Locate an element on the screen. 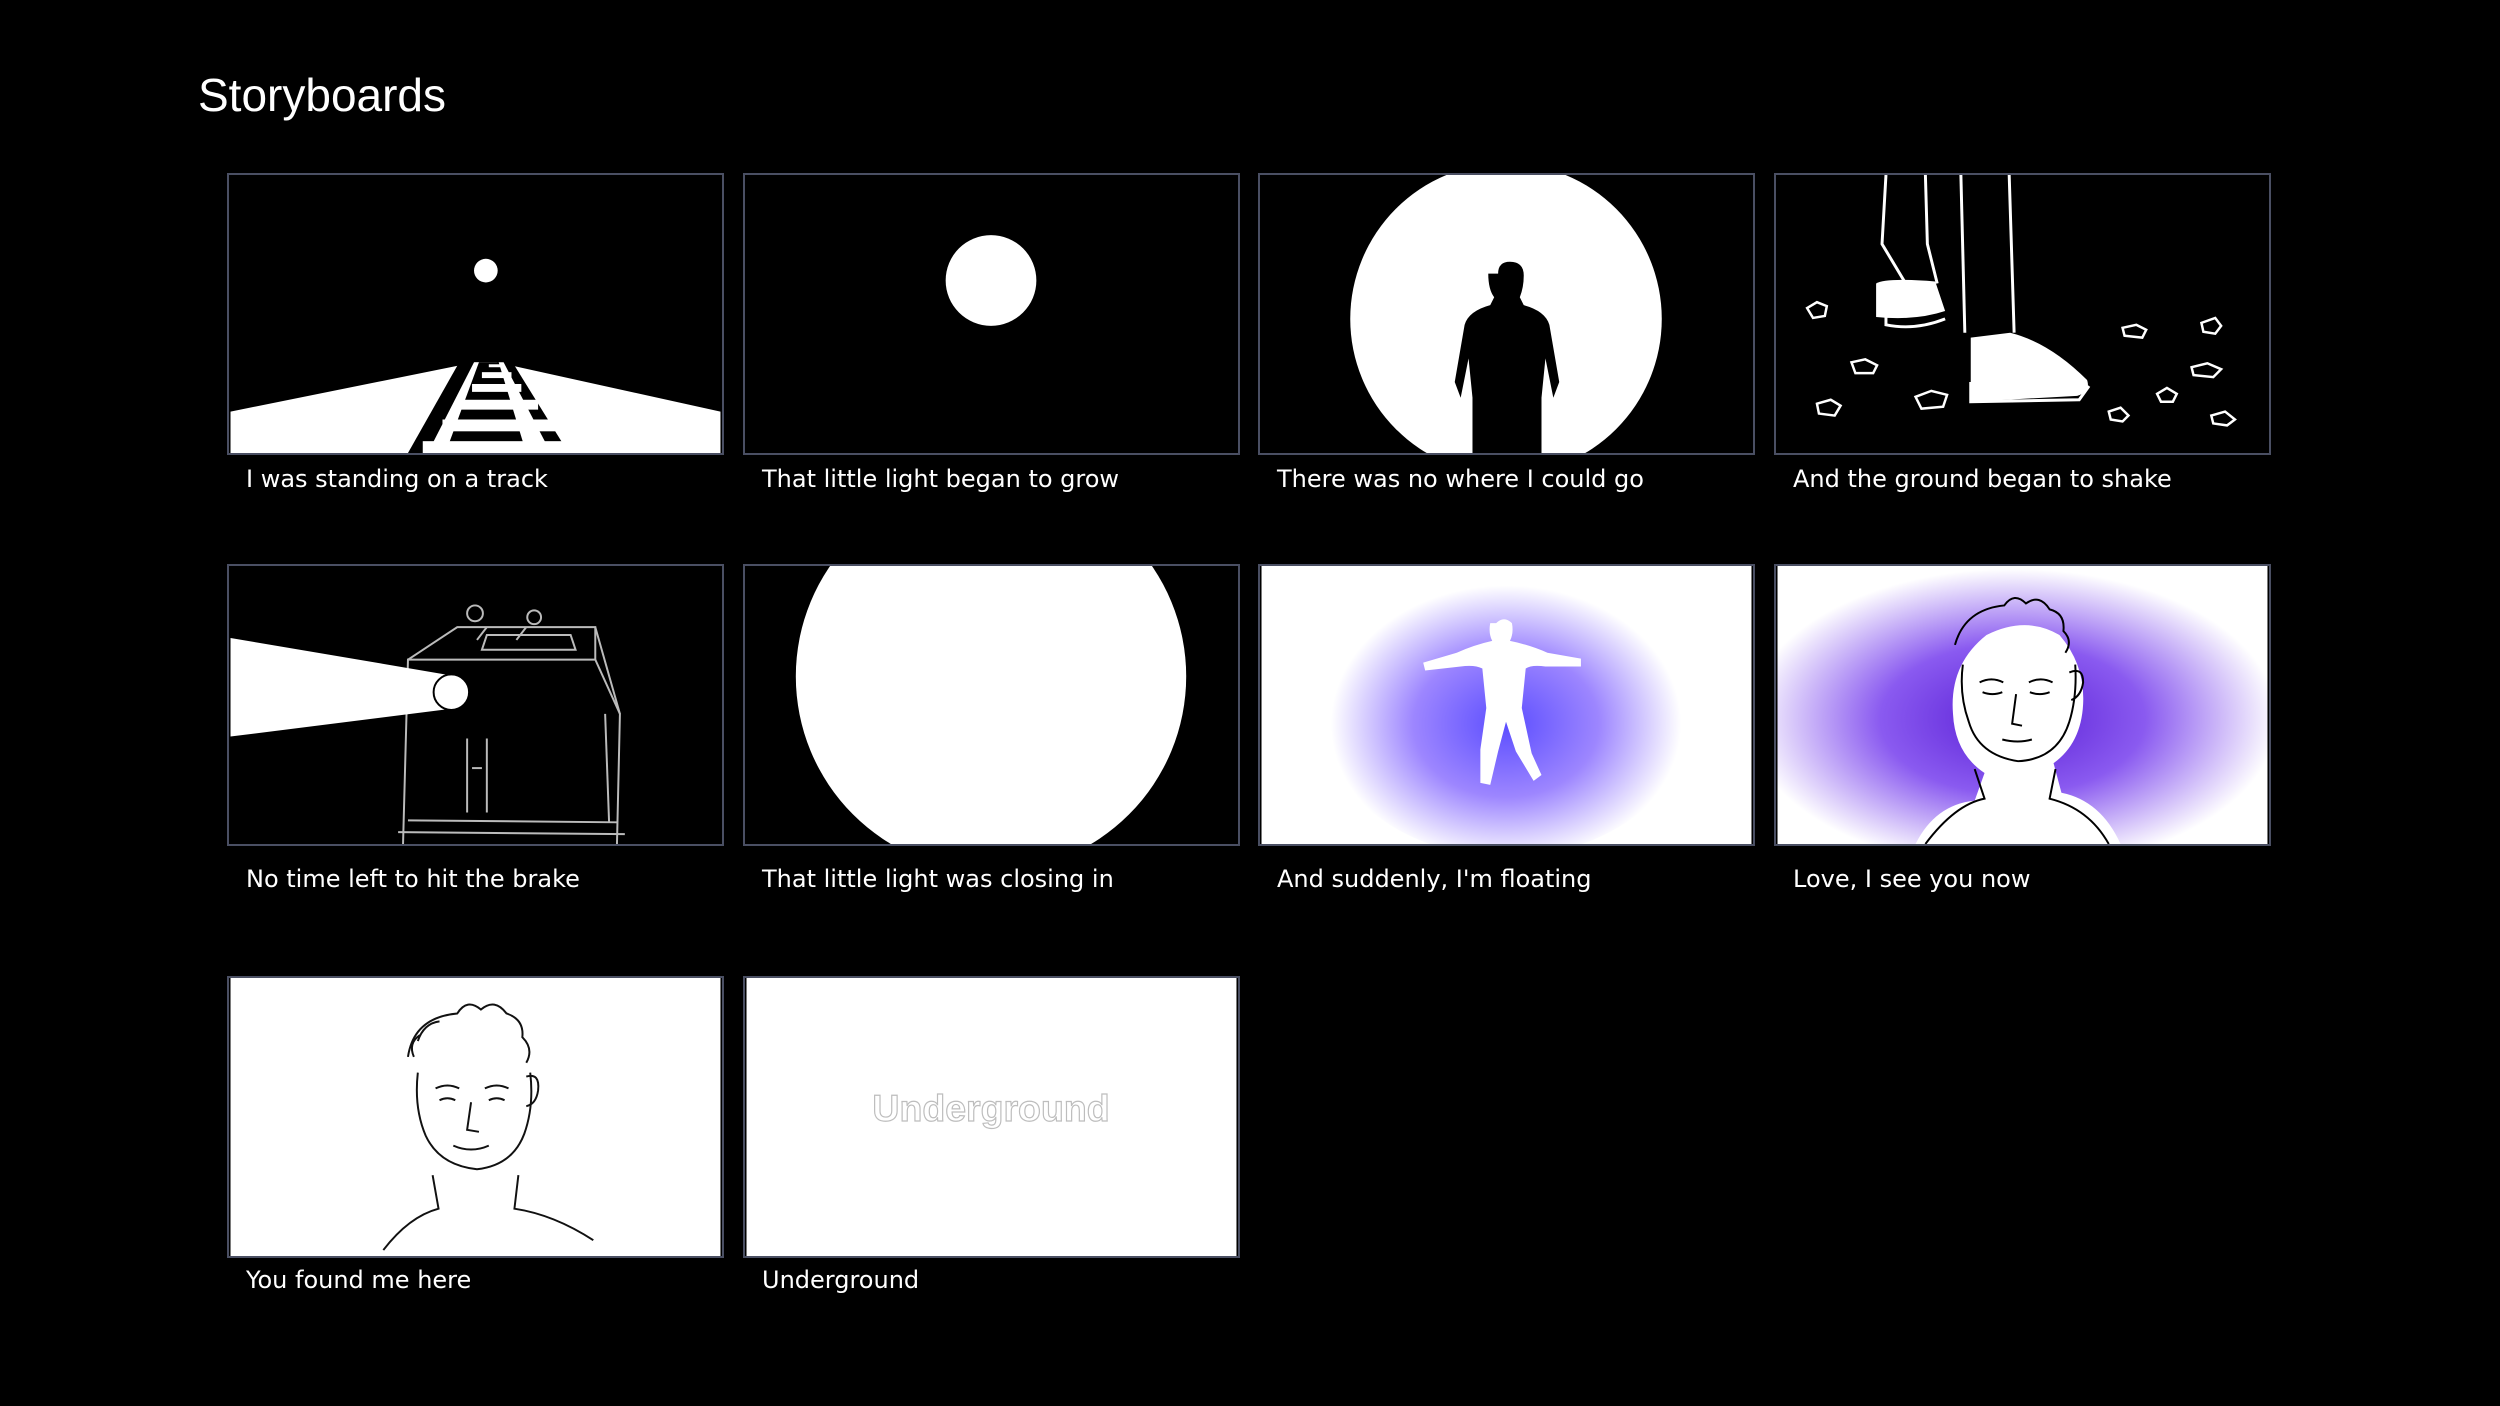 The width and height of the screenshot is (2500, 1406). panel-3-caption: There was no where I could go is located at coordinates (1460, 479).